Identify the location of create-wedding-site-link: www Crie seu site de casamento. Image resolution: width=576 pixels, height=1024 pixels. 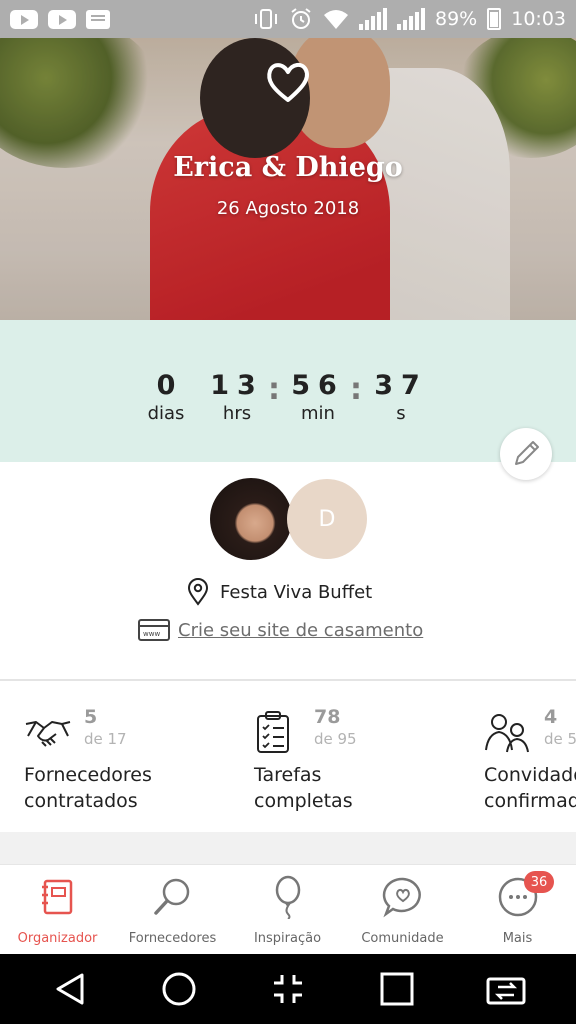
(280, 630).